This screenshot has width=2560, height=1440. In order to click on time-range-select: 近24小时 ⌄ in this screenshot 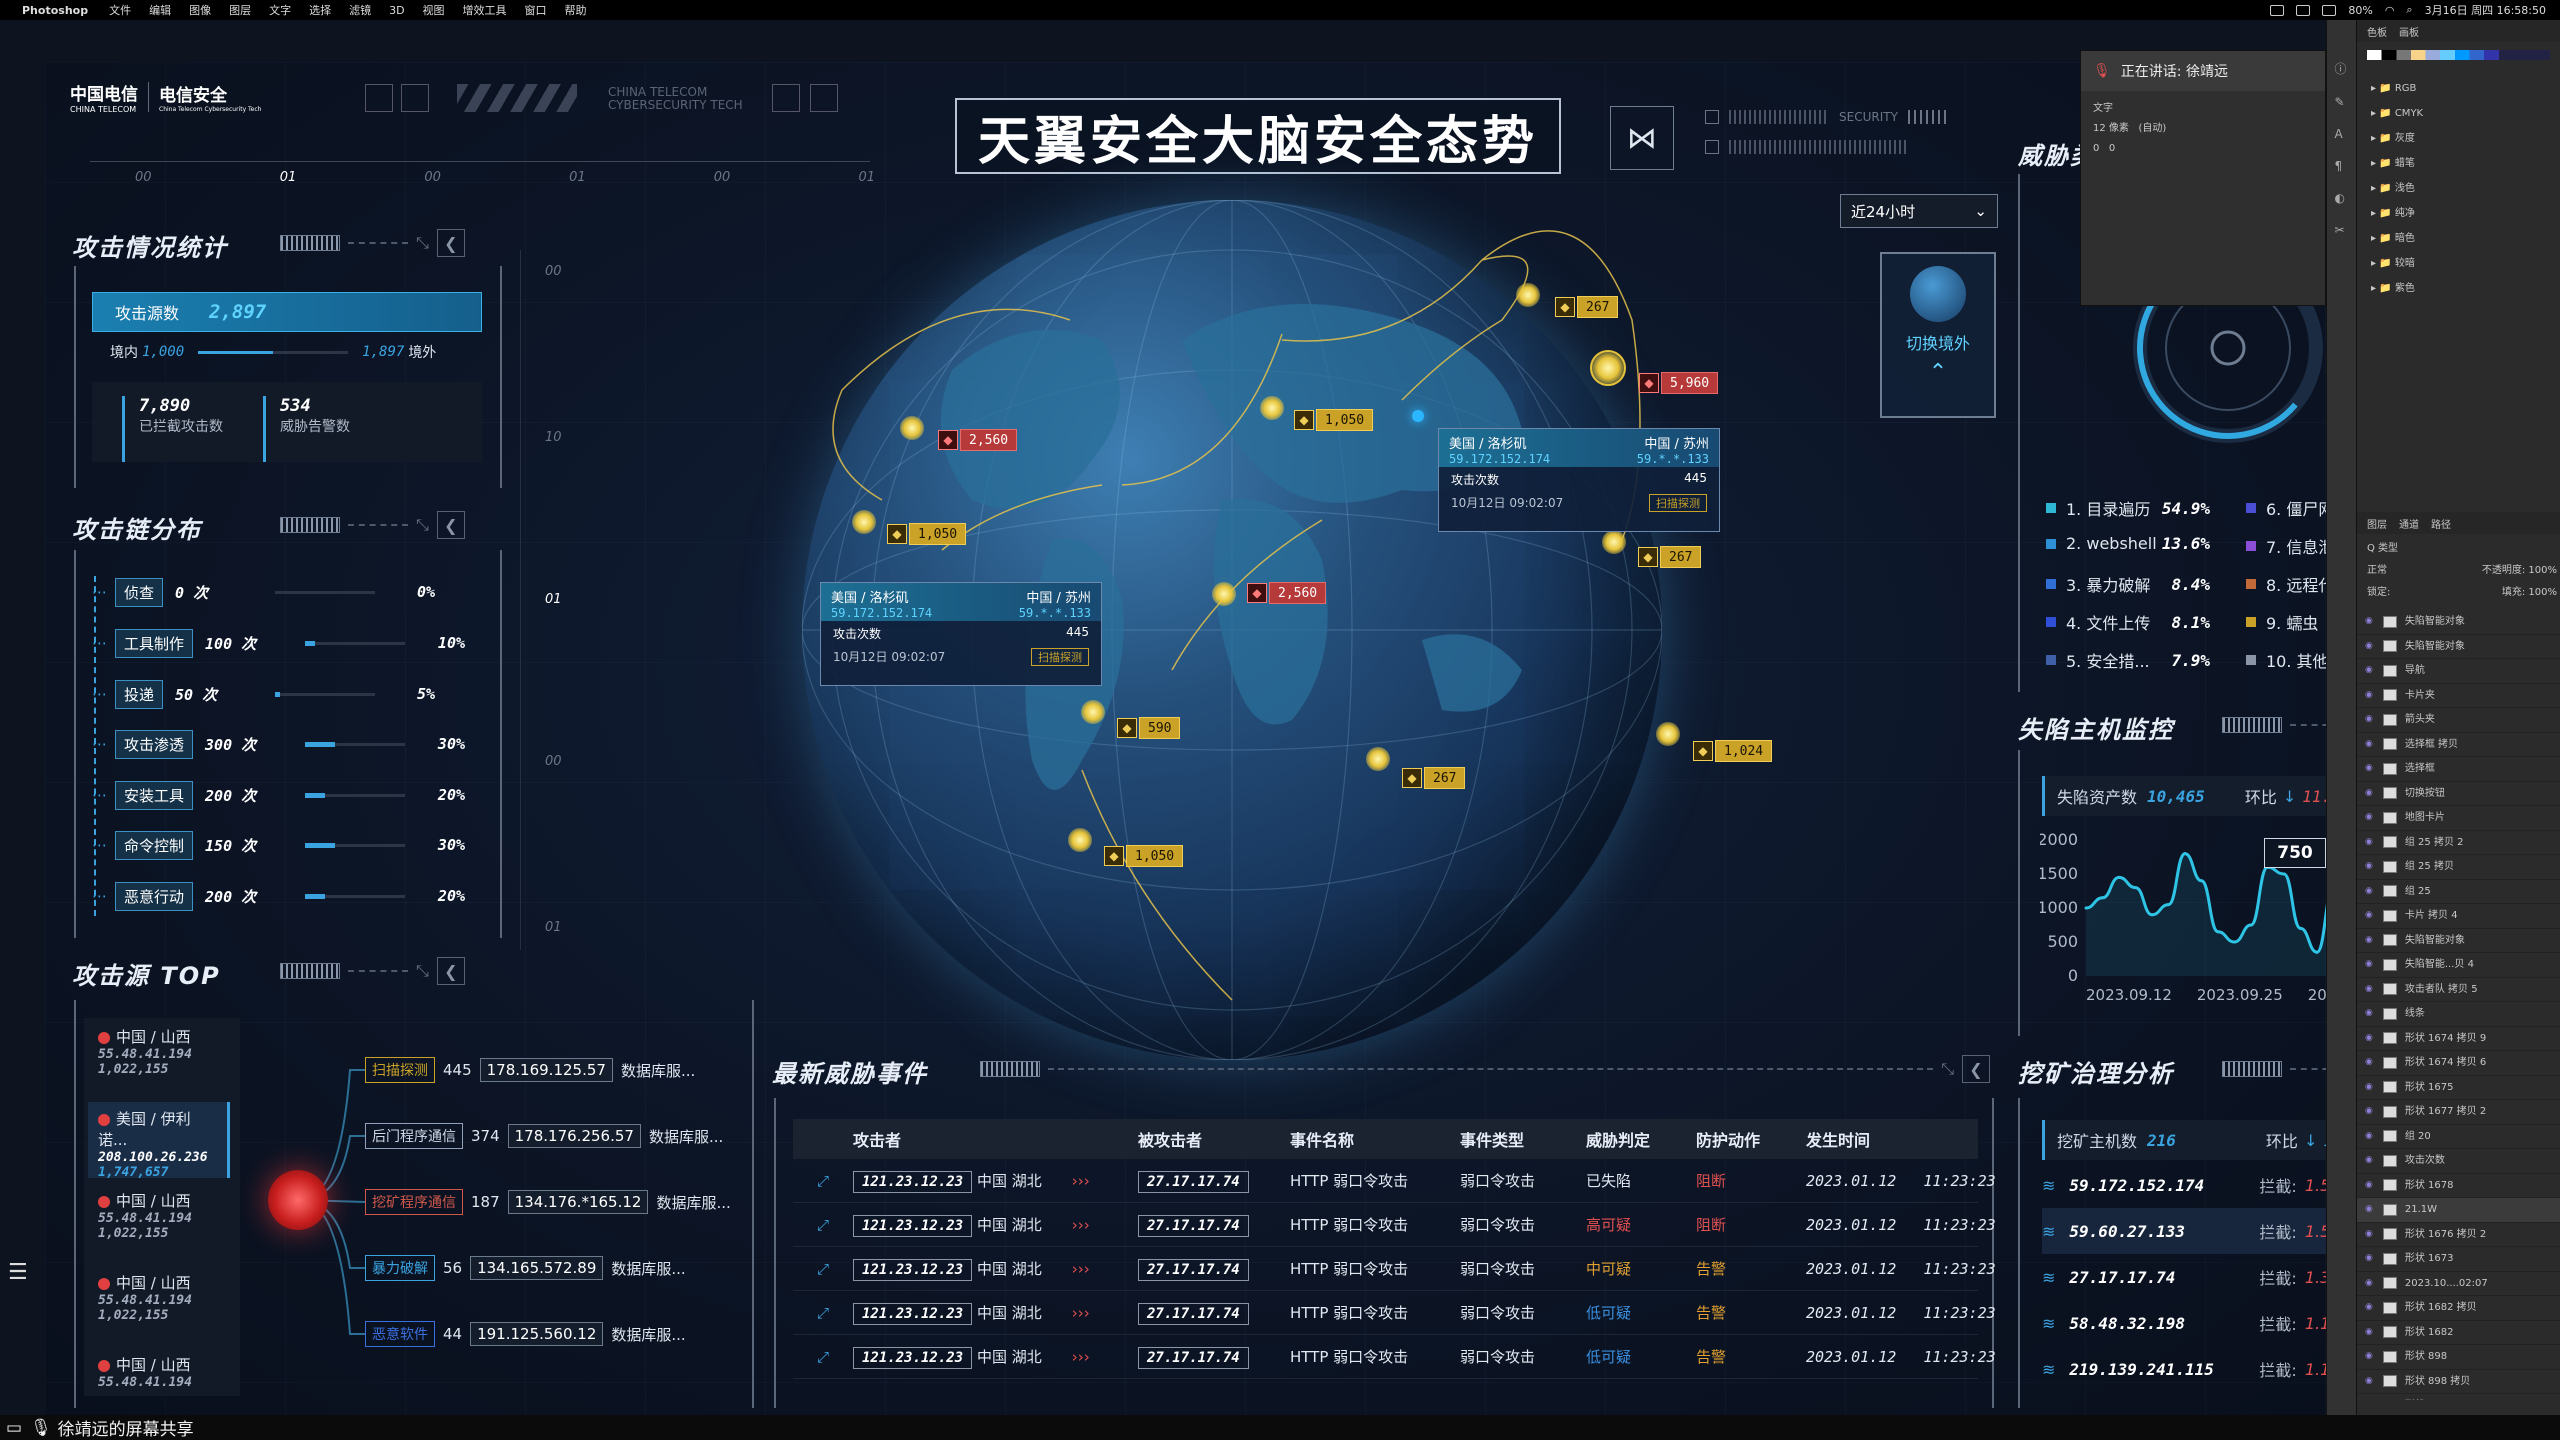, I will do `click(1919, 211)`.